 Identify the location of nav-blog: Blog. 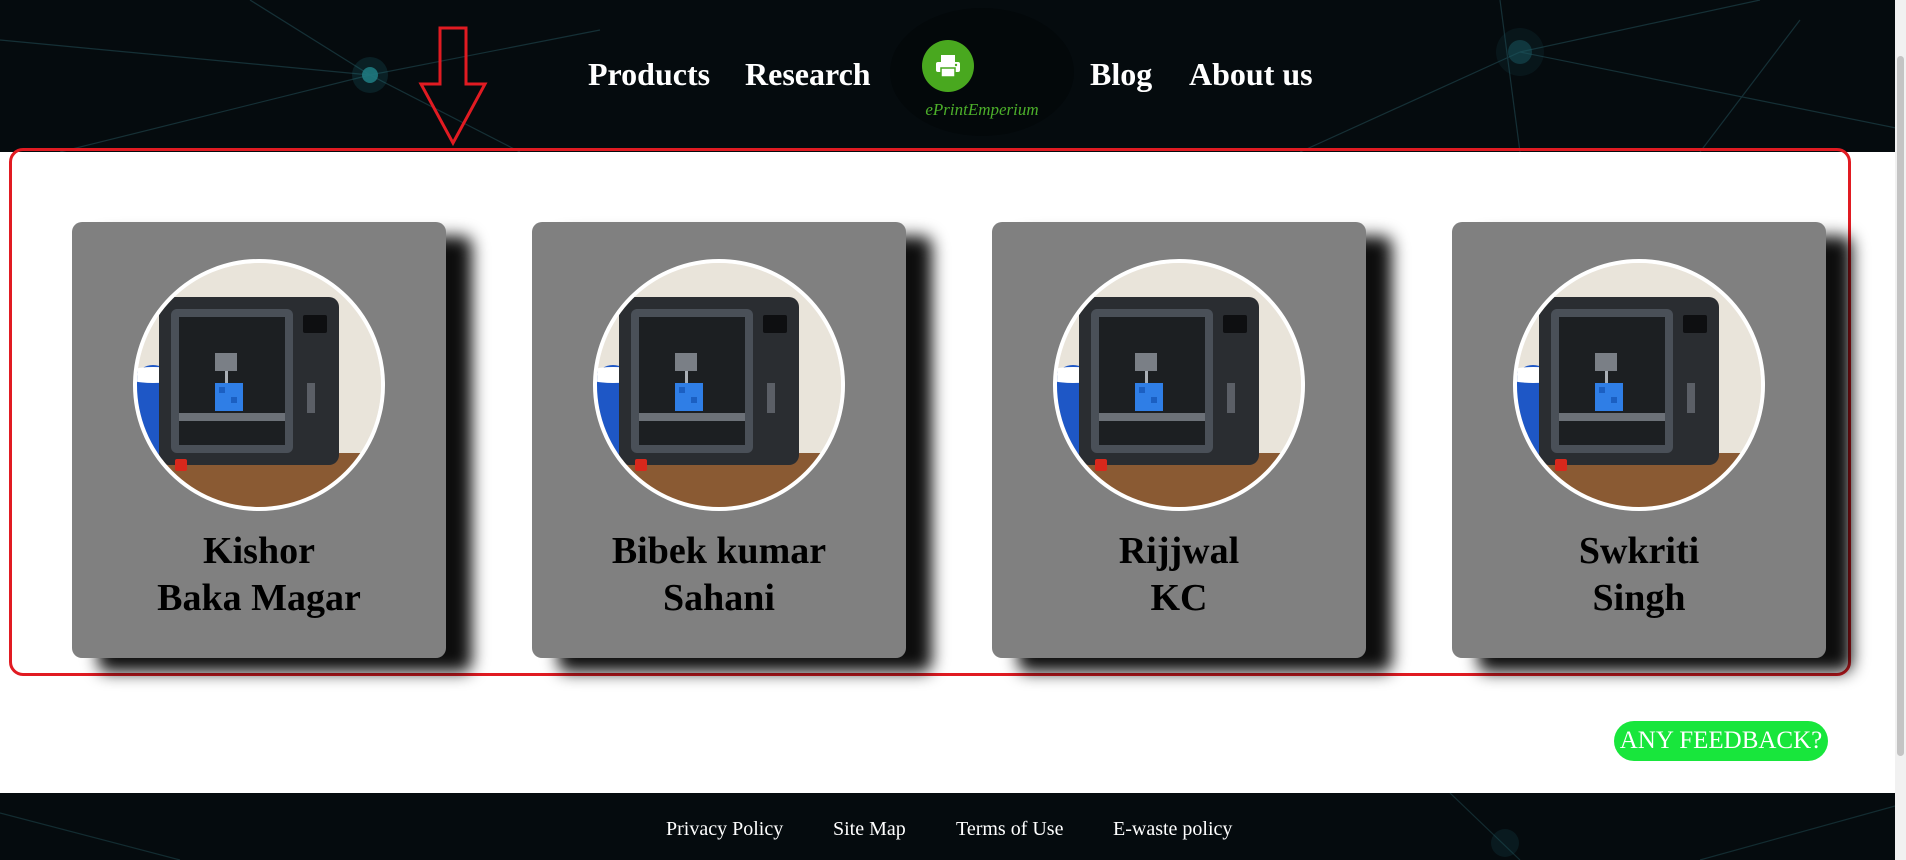
(1121, 74).